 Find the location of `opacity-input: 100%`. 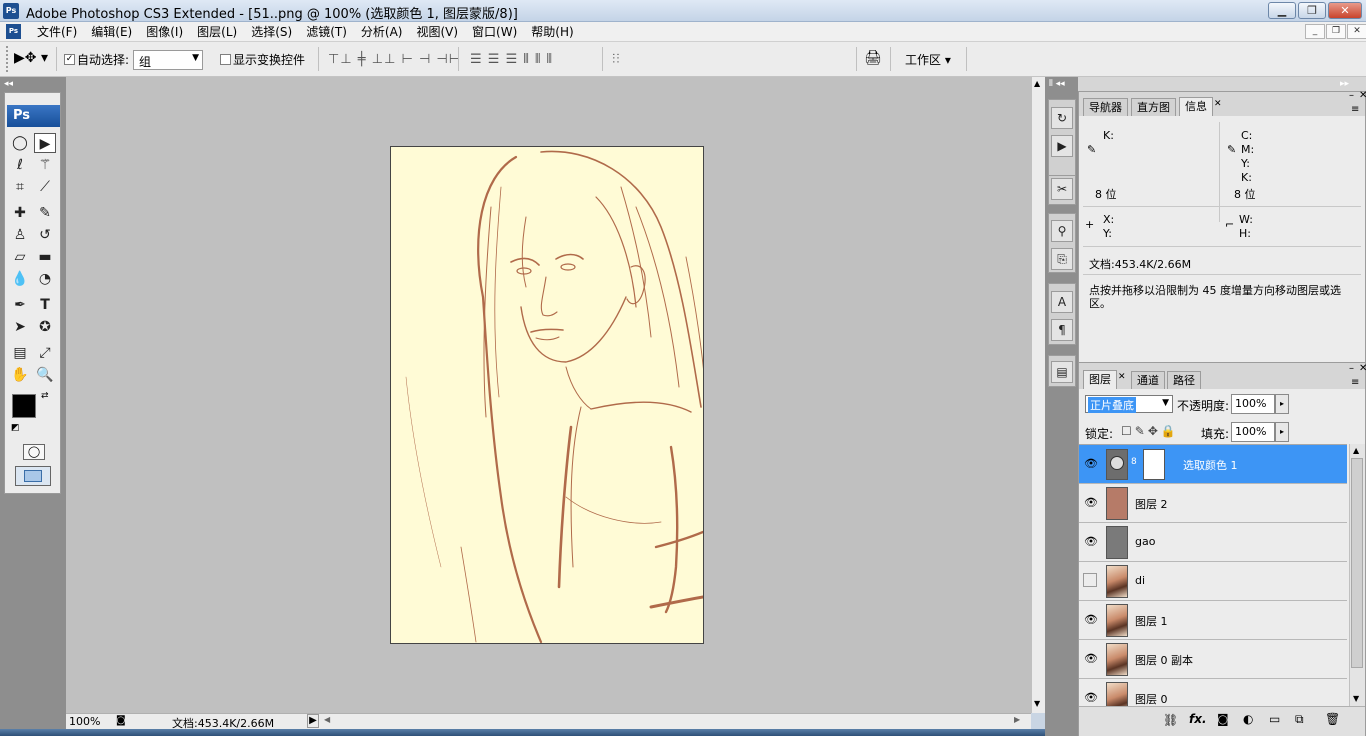

opacity-input: 100% is located at coordinates (1253, 404).